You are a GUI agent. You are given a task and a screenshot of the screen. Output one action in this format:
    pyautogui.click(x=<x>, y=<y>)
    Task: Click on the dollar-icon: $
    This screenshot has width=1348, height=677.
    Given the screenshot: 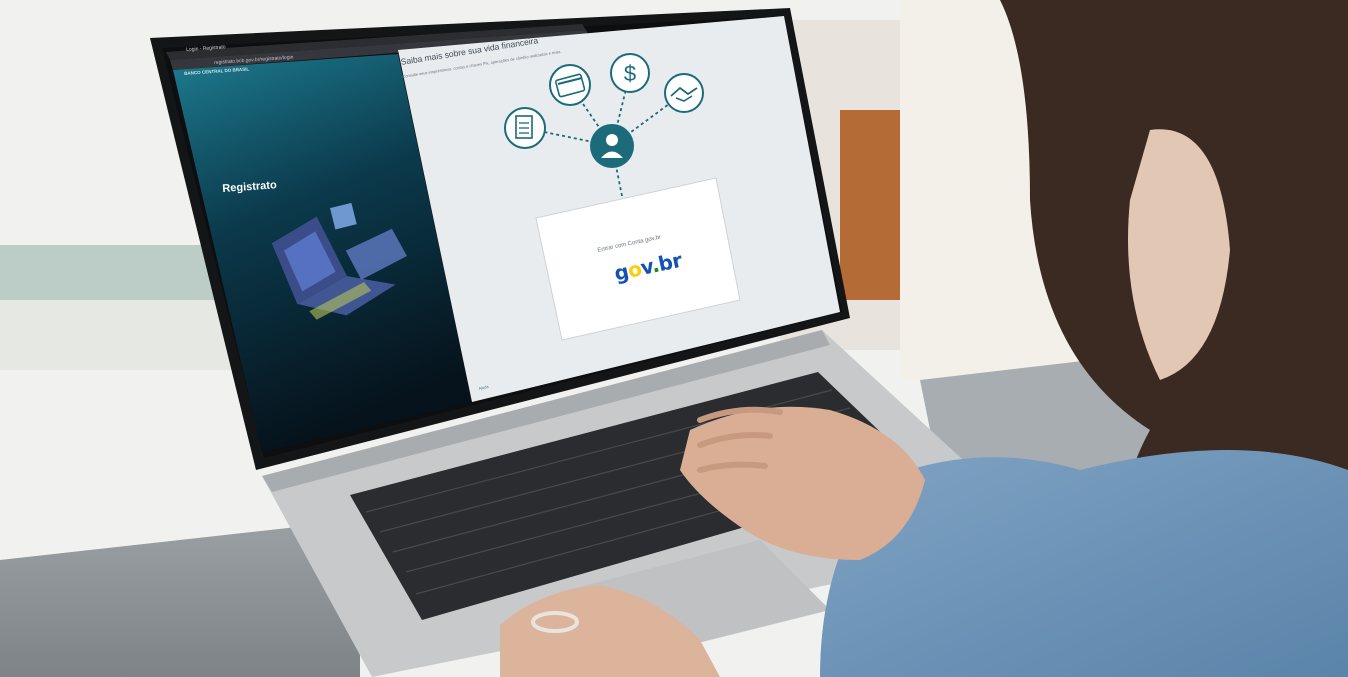 What is the action you would take?
    pyautogui.click(x=630, y=73)
    